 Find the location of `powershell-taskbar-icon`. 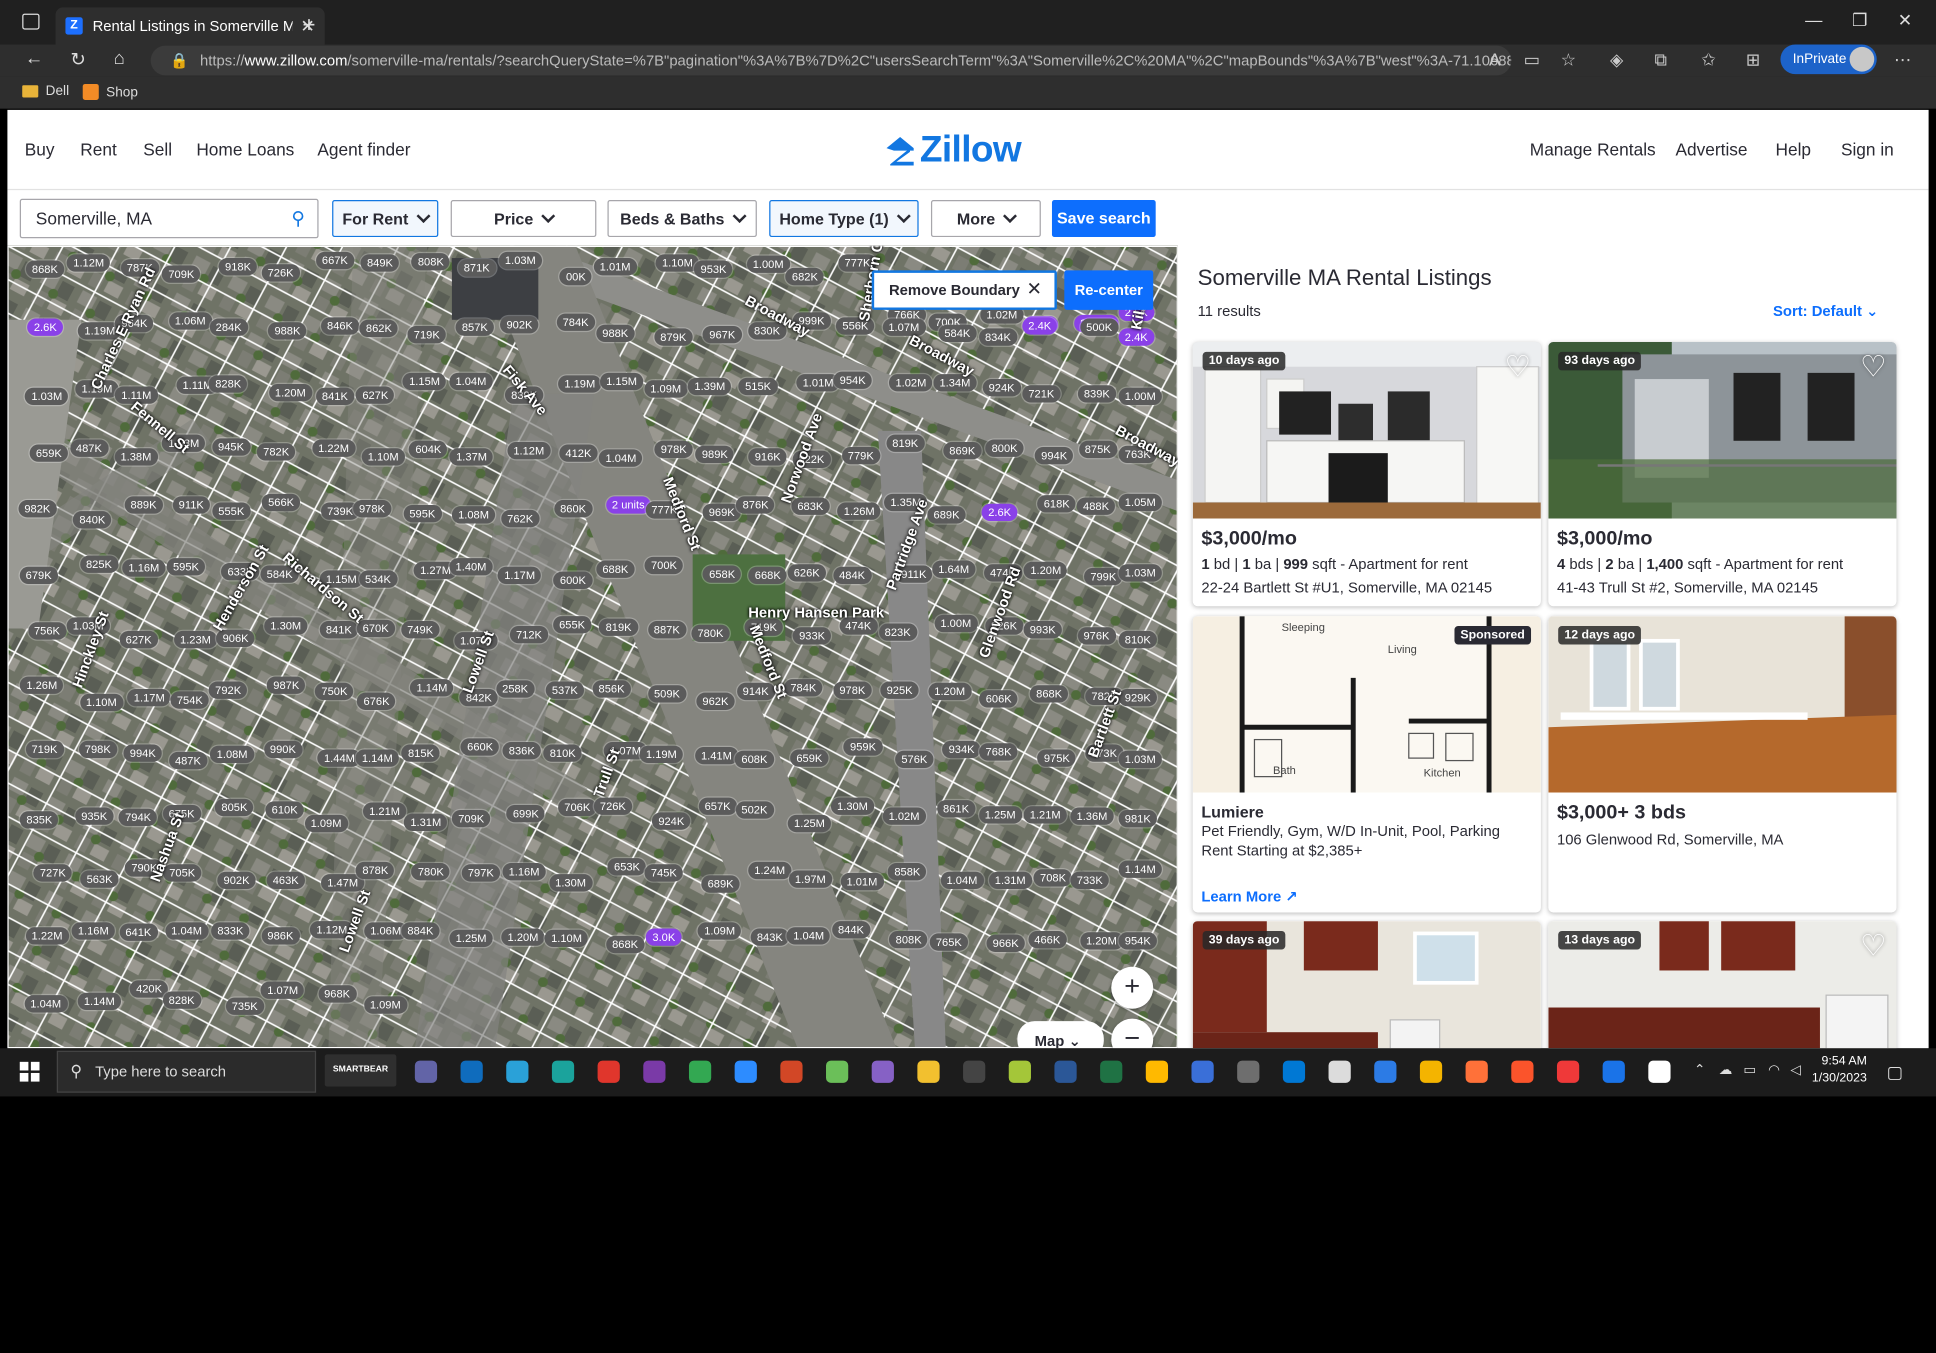

powershell-taskbar-icon is located at coordinates (1202, 1071).